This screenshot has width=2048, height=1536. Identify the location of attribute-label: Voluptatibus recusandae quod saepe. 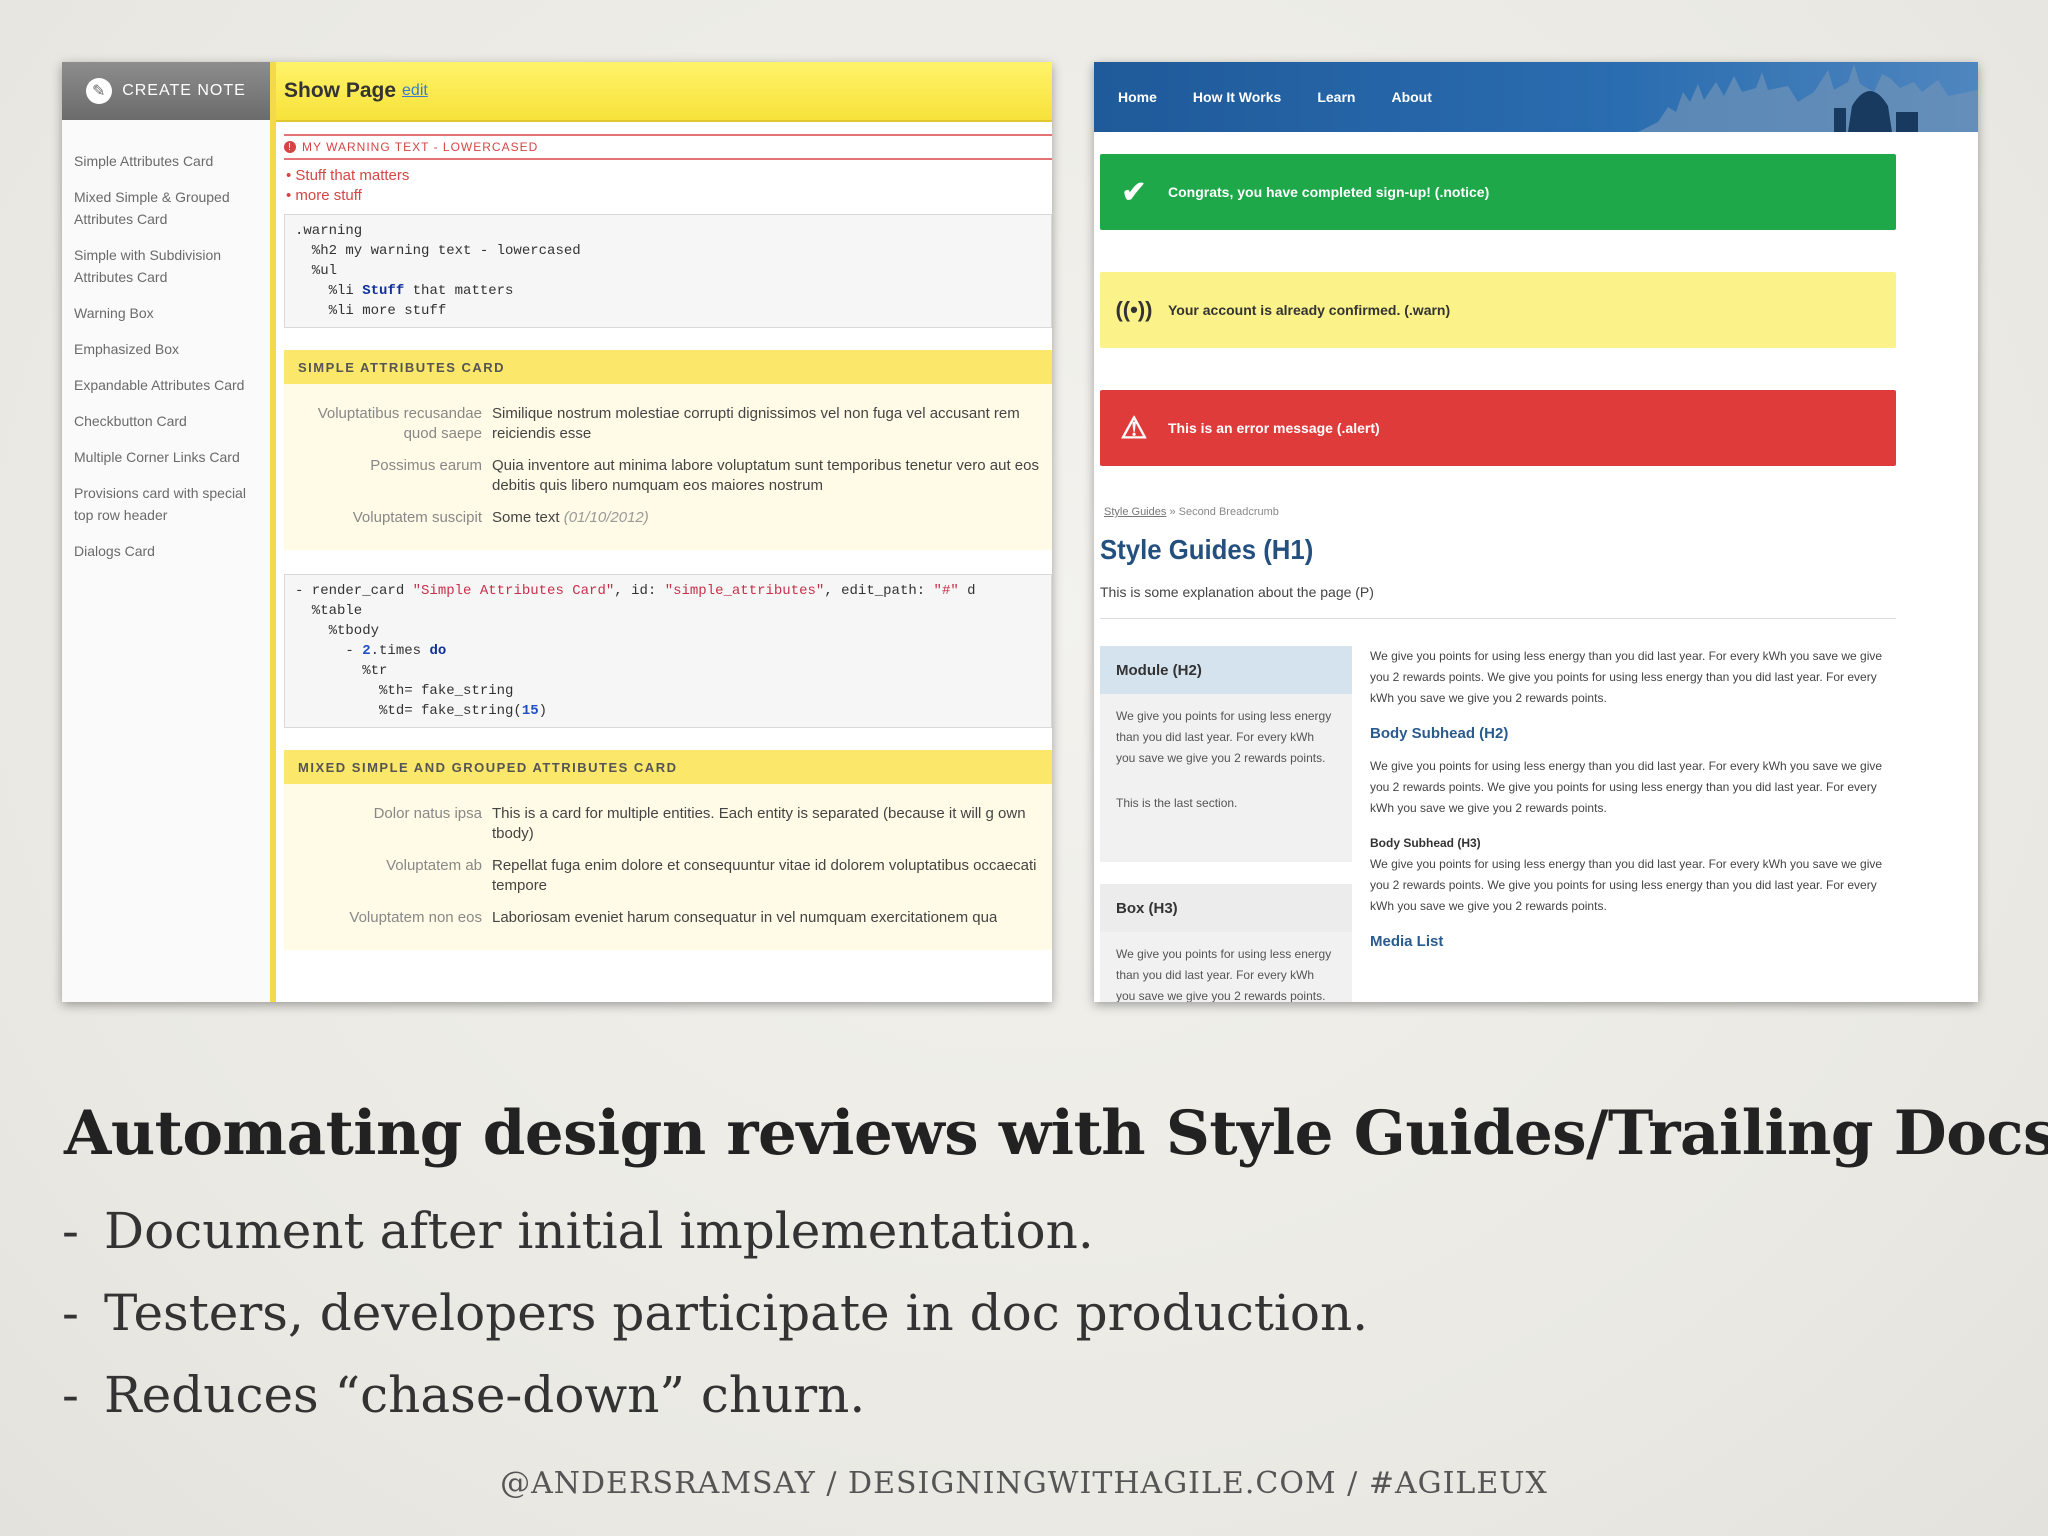
(399, 423).